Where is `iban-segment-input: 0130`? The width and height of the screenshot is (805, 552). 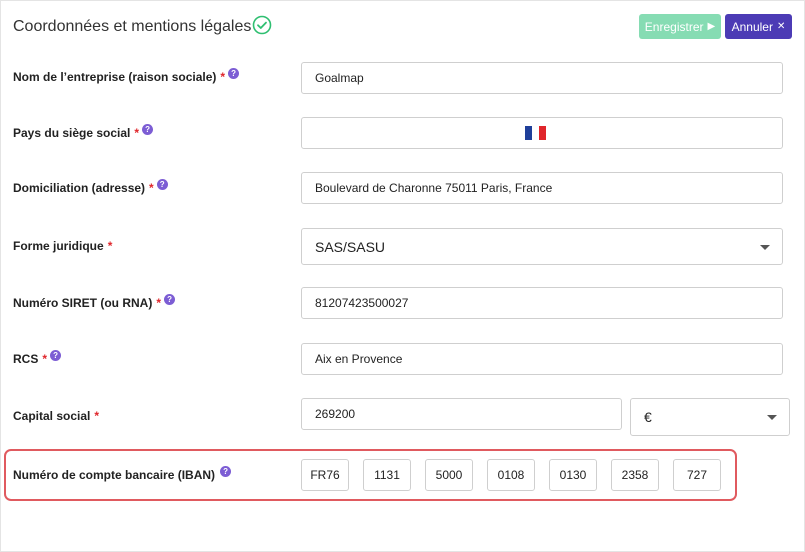 iban-segment-input: 0130 is located at coordinates (573, 475).